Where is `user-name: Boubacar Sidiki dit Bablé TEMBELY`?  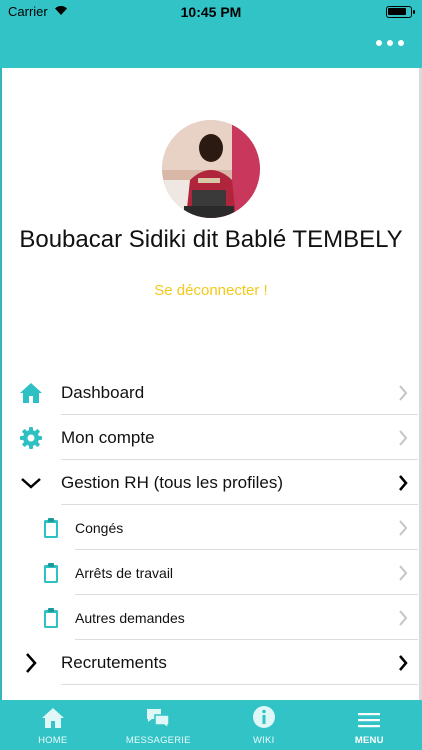
user-name: Boubacar Sidiki dit Bablé TEMBELY is located at coordinates (211, 239).